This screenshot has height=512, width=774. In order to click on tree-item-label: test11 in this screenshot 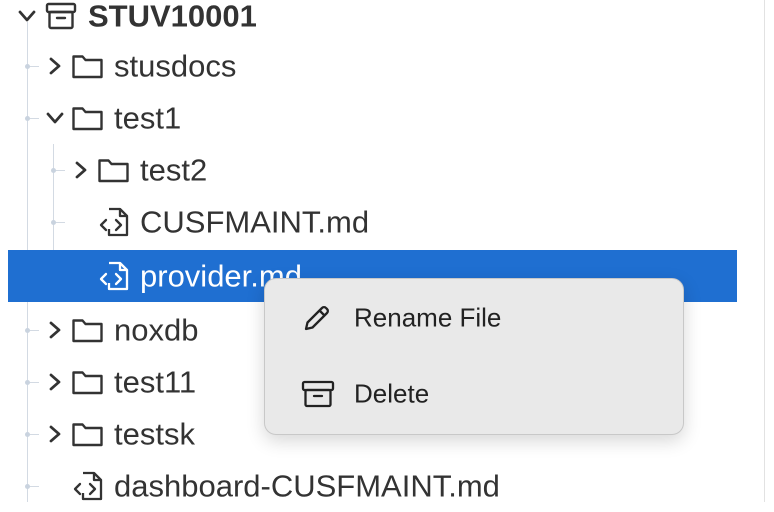, I will do `click(155, 382)`.